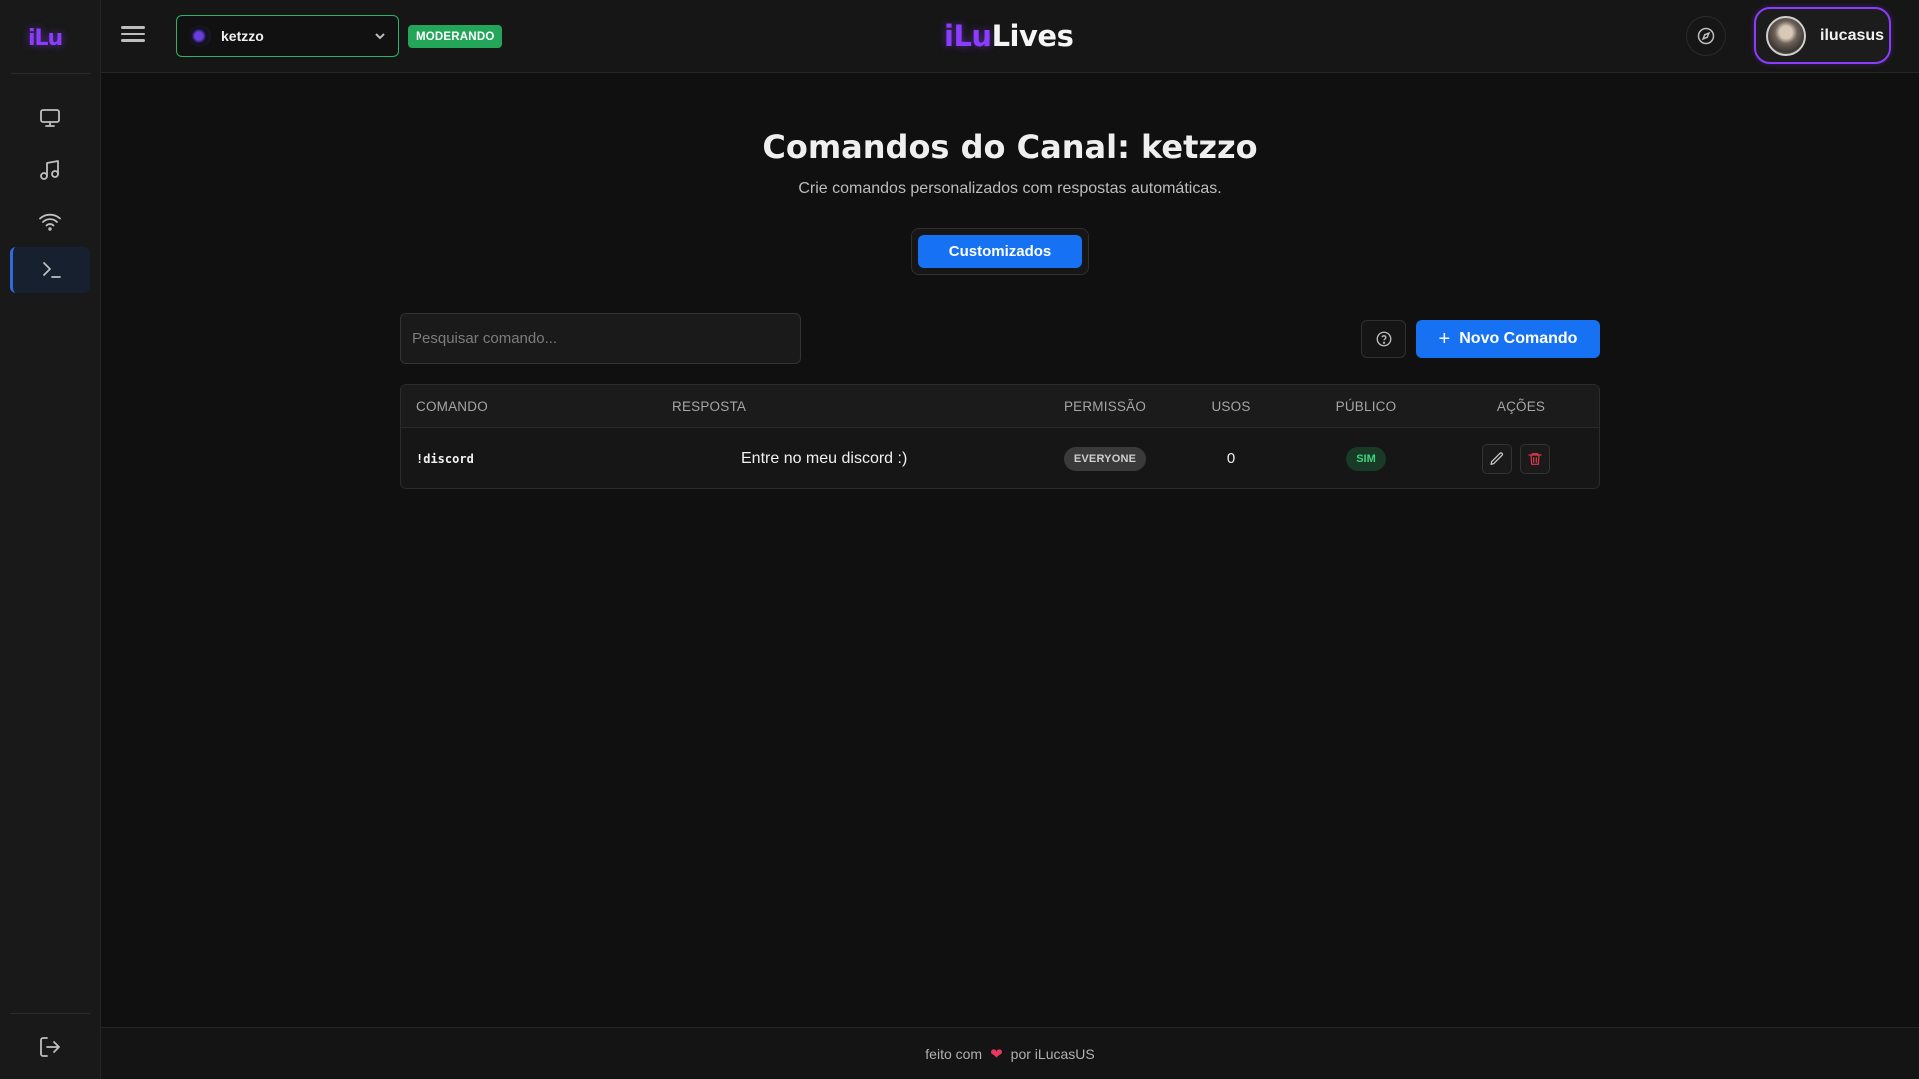  I want to click on public-badge: SIM, so click(1366, 458).